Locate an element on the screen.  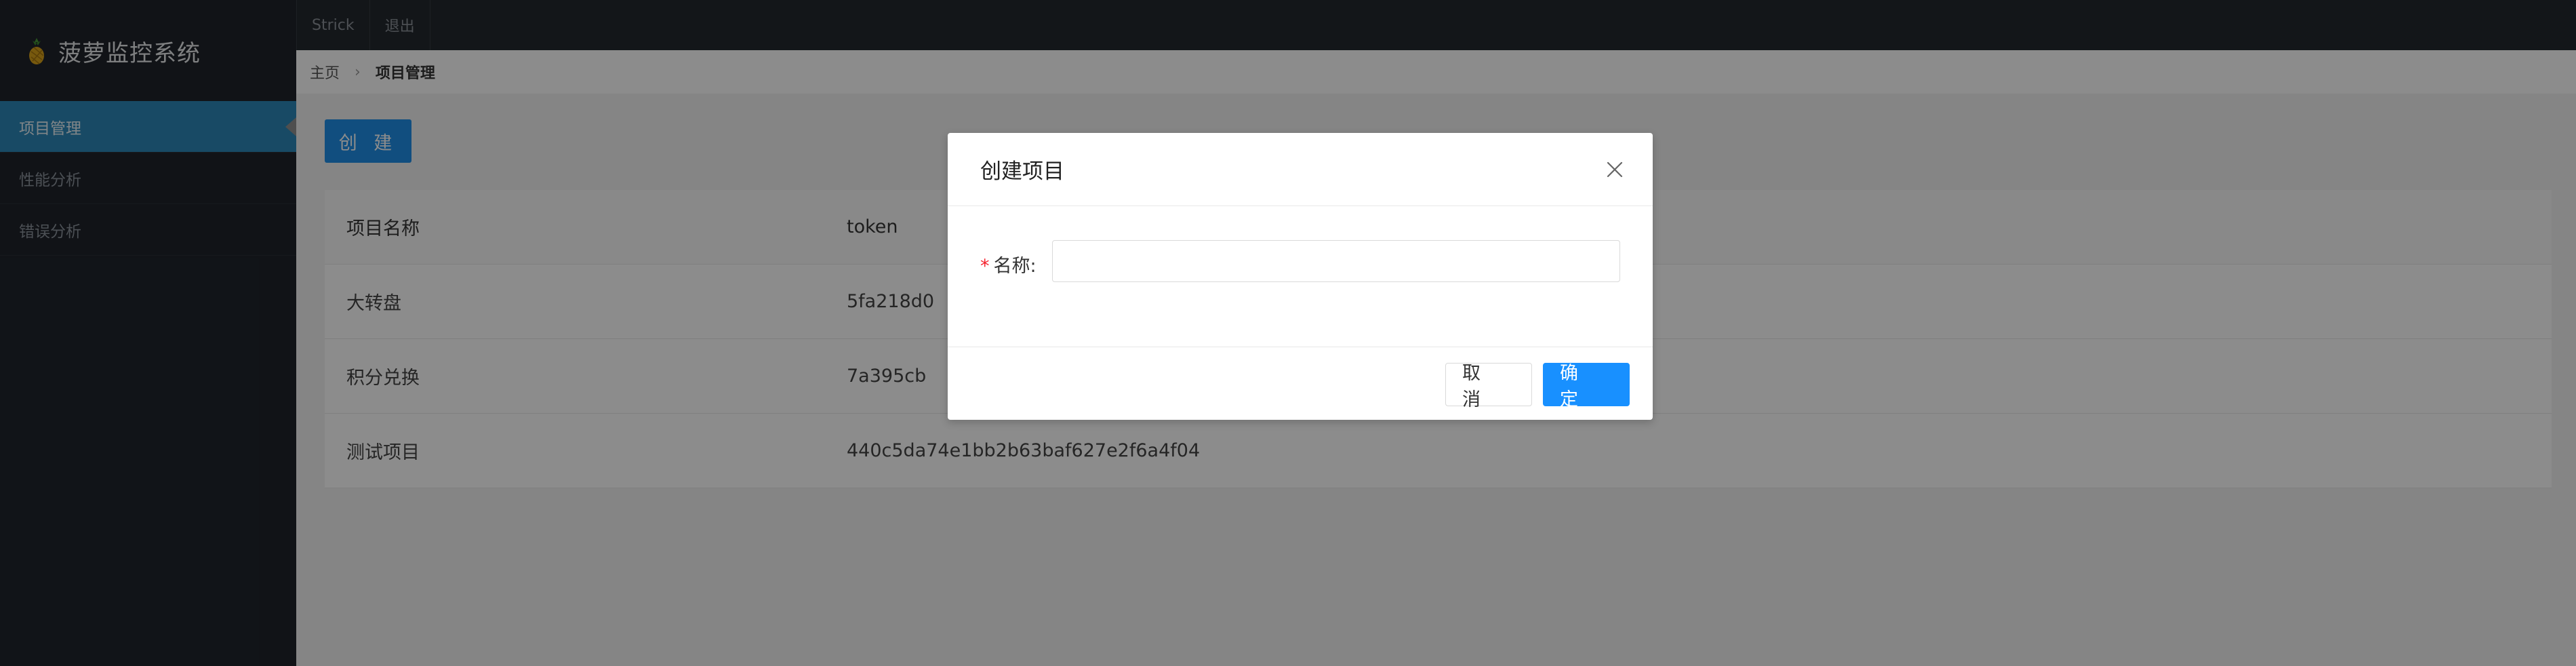
ok-button: 确 定 is located at coordinates (1586, 386).